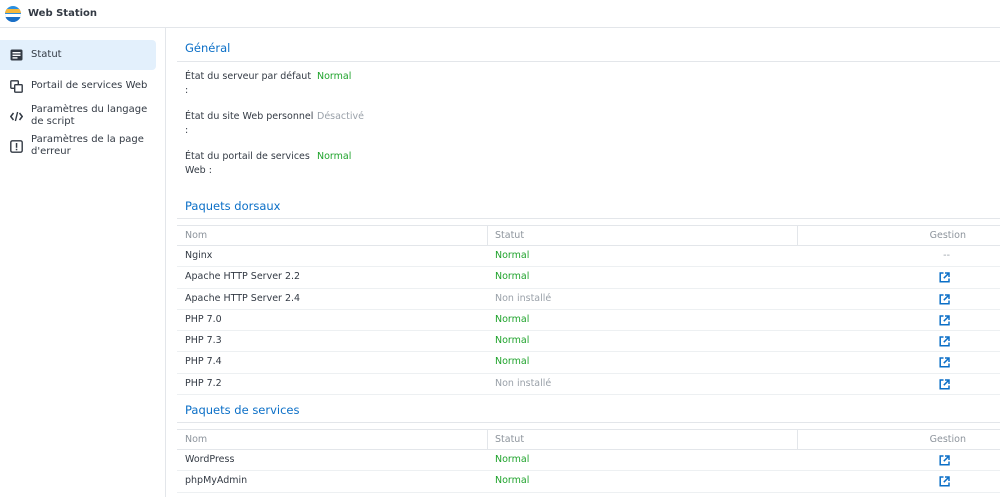  Describe the element at coordinates (588, 482) in the screenshot. I see `table-row: phpMyAdmin Normal` at that location.